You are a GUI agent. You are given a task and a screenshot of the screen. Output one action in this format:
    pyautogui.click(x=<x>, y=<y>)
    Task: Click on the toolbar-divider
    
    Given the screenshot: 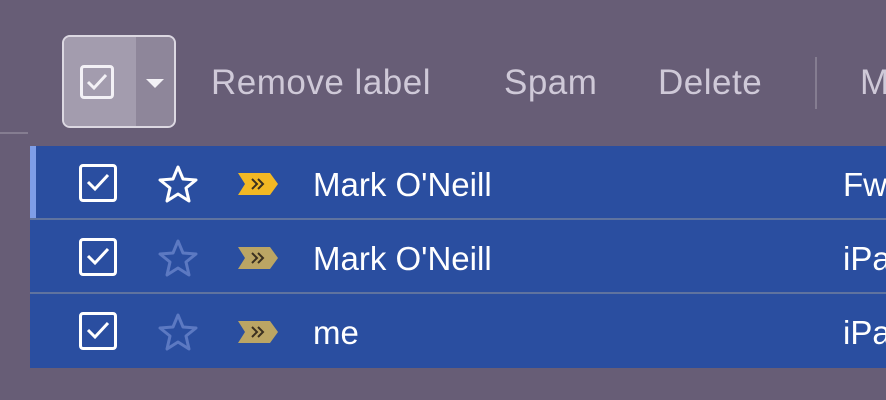 What is the action you would take?
    pyautogui.click(x=816, y=83)
    